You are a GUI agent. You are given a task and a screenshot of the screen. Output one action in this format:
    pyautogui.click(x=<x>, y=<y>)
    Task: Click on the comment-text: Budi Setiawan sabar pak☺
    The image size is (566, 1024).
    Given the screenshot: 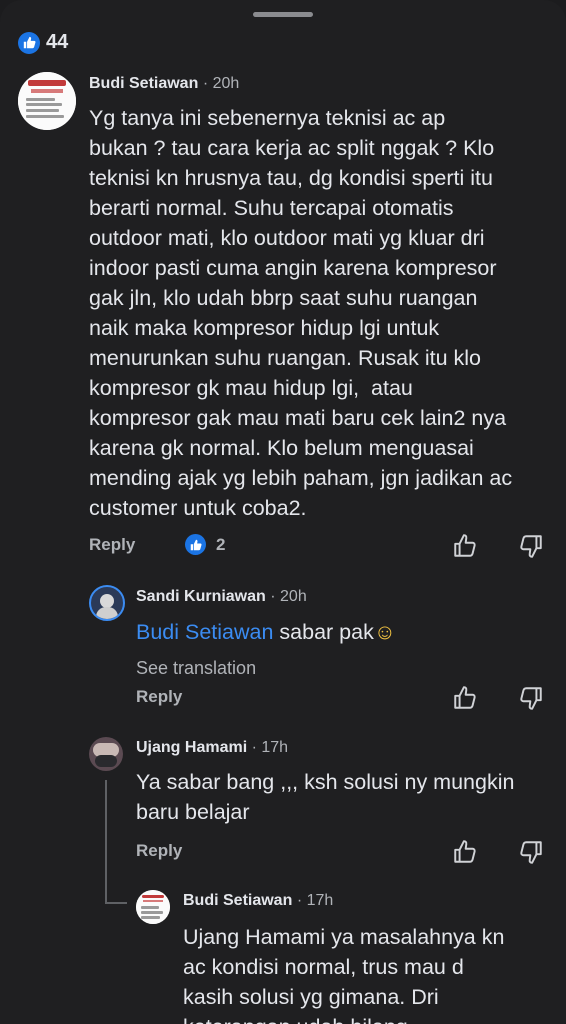 What is the action you would take?
    pyautogui.click(x=266, y=632)
    